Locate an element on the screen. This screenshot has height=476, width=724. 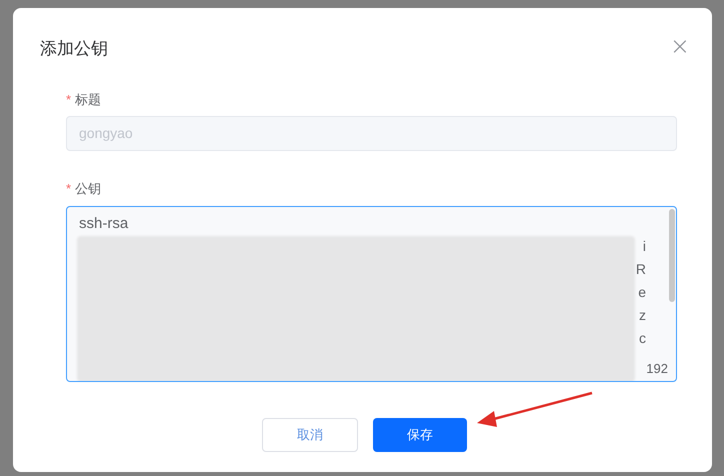
scrollbar is located at coordinates (672, 255).